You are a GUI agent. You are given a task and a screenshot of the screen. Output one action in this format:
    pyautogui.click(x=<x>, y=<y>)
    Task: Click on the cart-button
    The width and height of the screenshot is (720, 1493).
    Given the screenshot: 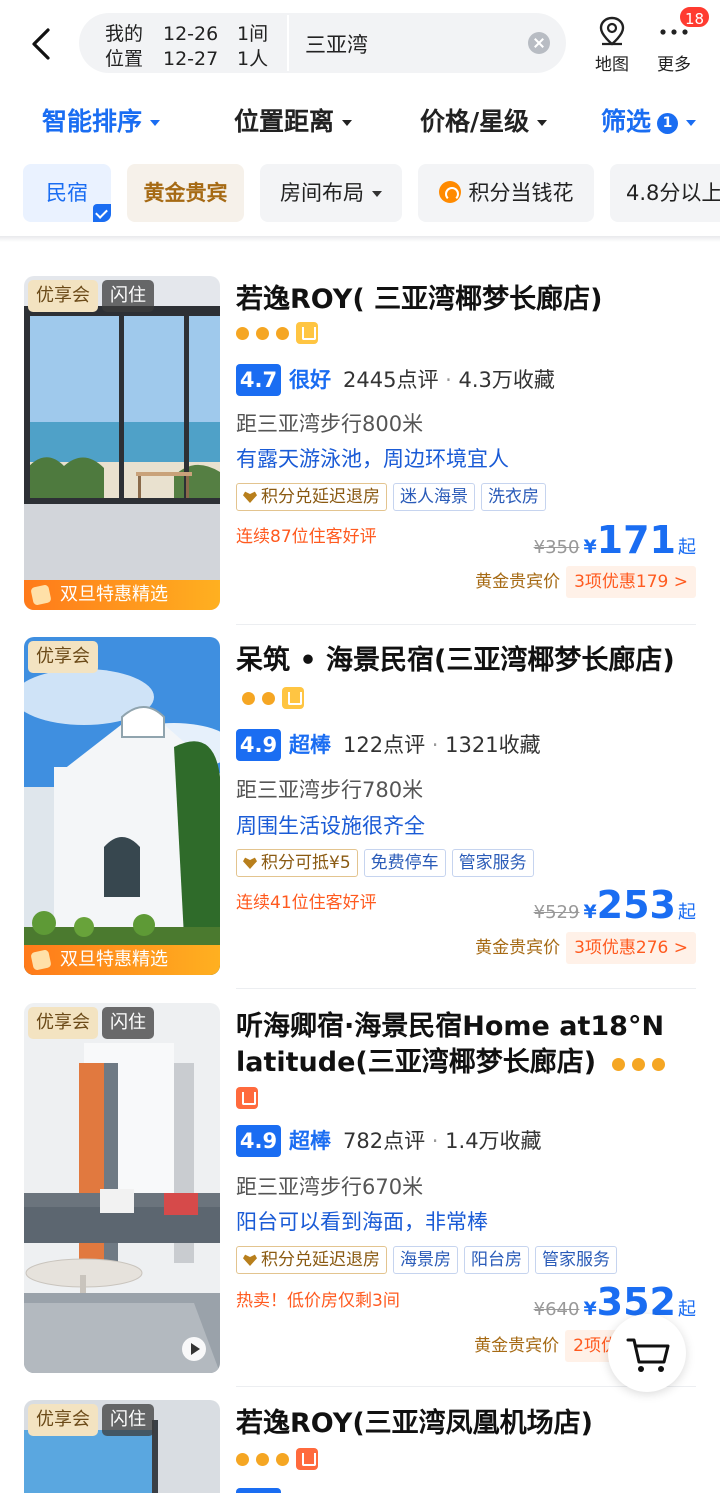 What is the action you would take?
    pyautogui.click(x=647, y=1353)
    